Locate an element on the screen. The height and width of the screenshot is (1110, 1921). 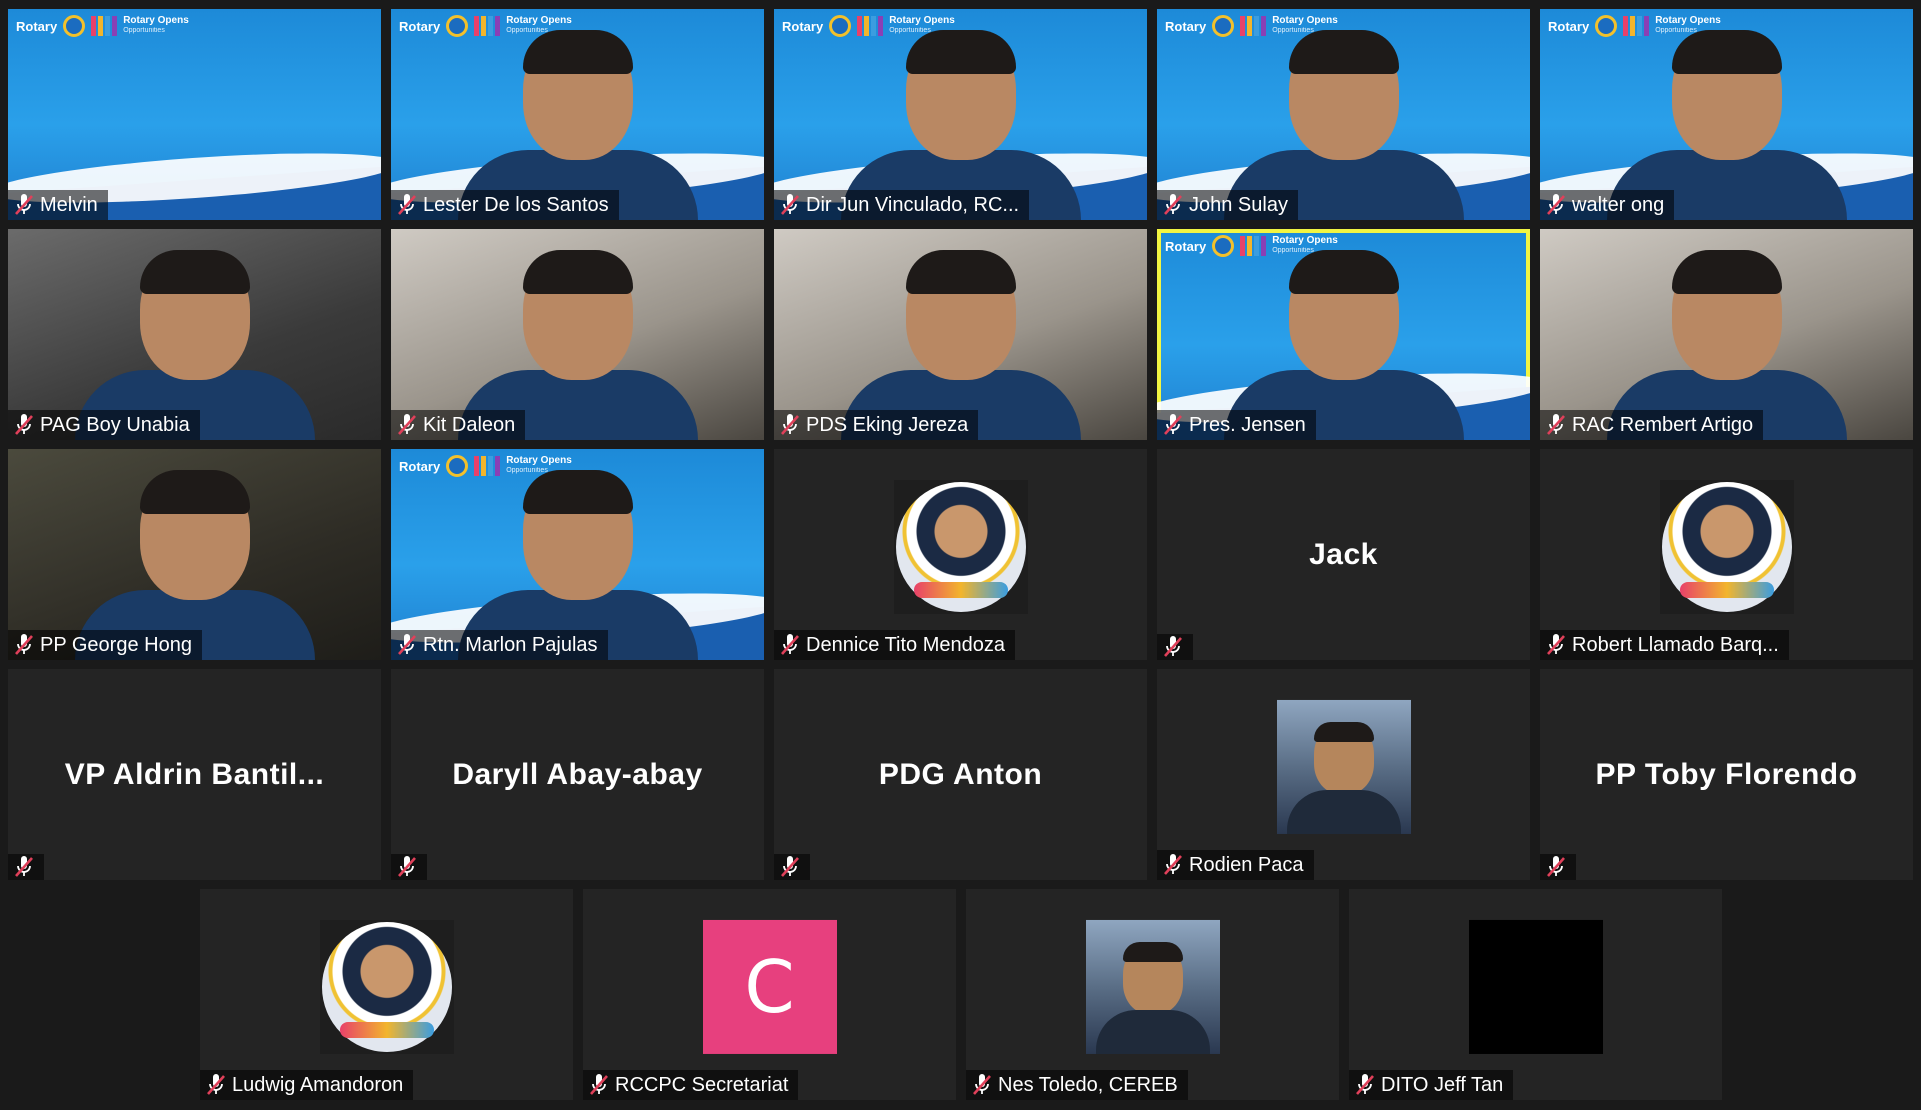
participant-nameplate: John Sulay is located at coordinates (1227, 205).